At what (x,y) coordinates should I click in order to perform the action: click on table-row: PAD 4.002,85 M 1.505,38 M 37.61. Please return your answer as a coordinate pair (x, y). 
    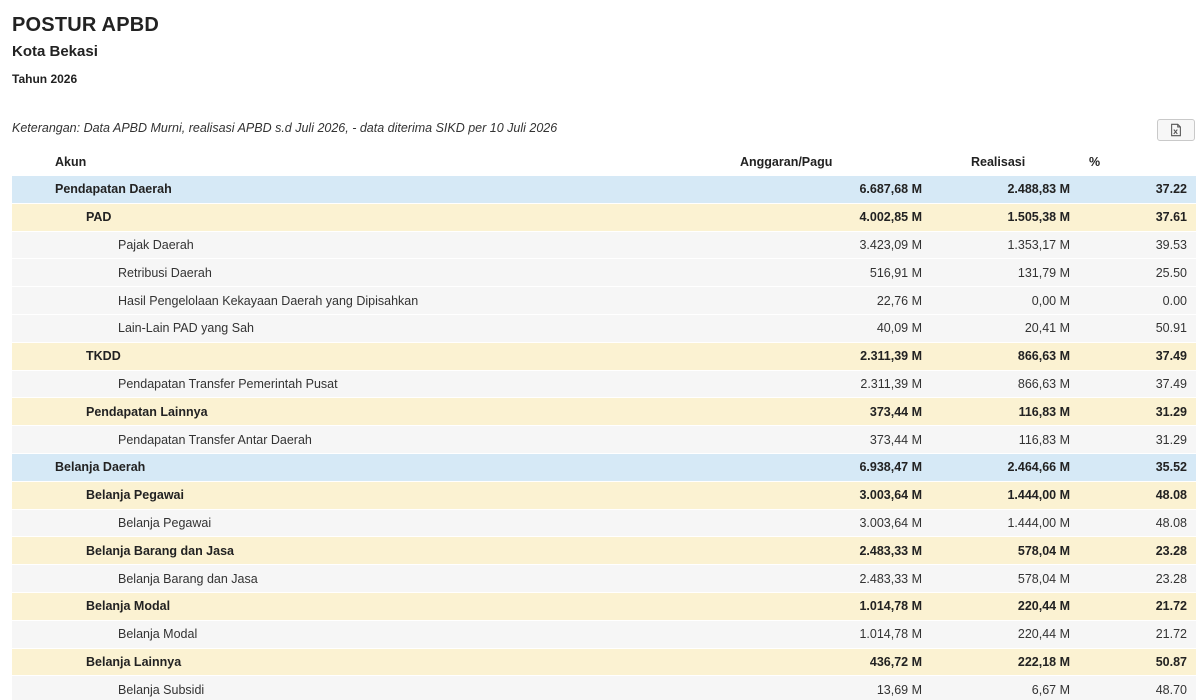
    Looking at the image, I should click on (604, 217).